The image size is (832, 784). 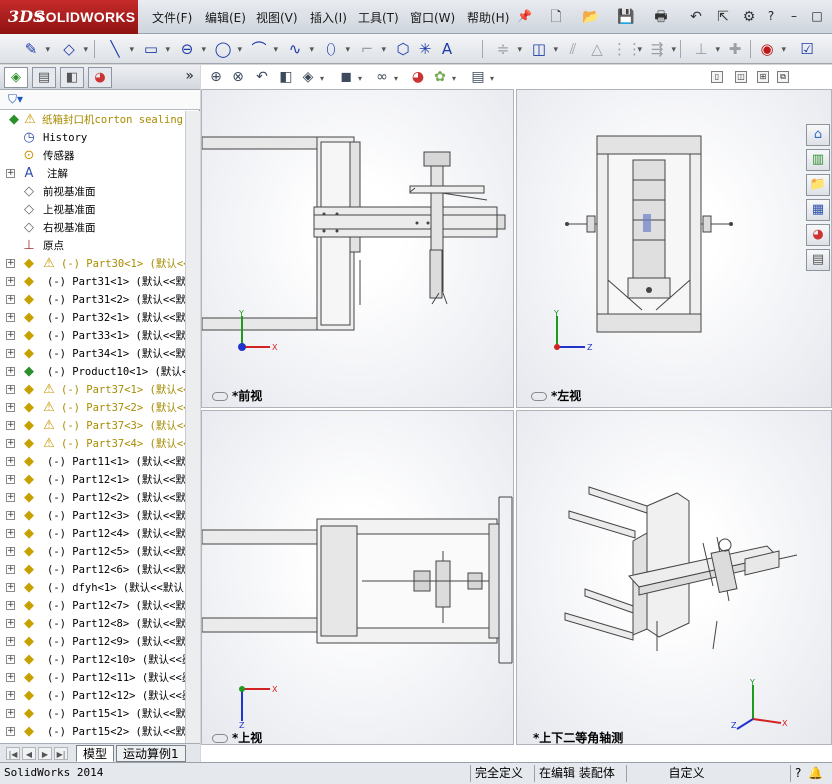 What do you see at coordinates (507, 49) in the screenshot?
I see `trim-icon: ≑ ▾` at bounding box center [507, 49].